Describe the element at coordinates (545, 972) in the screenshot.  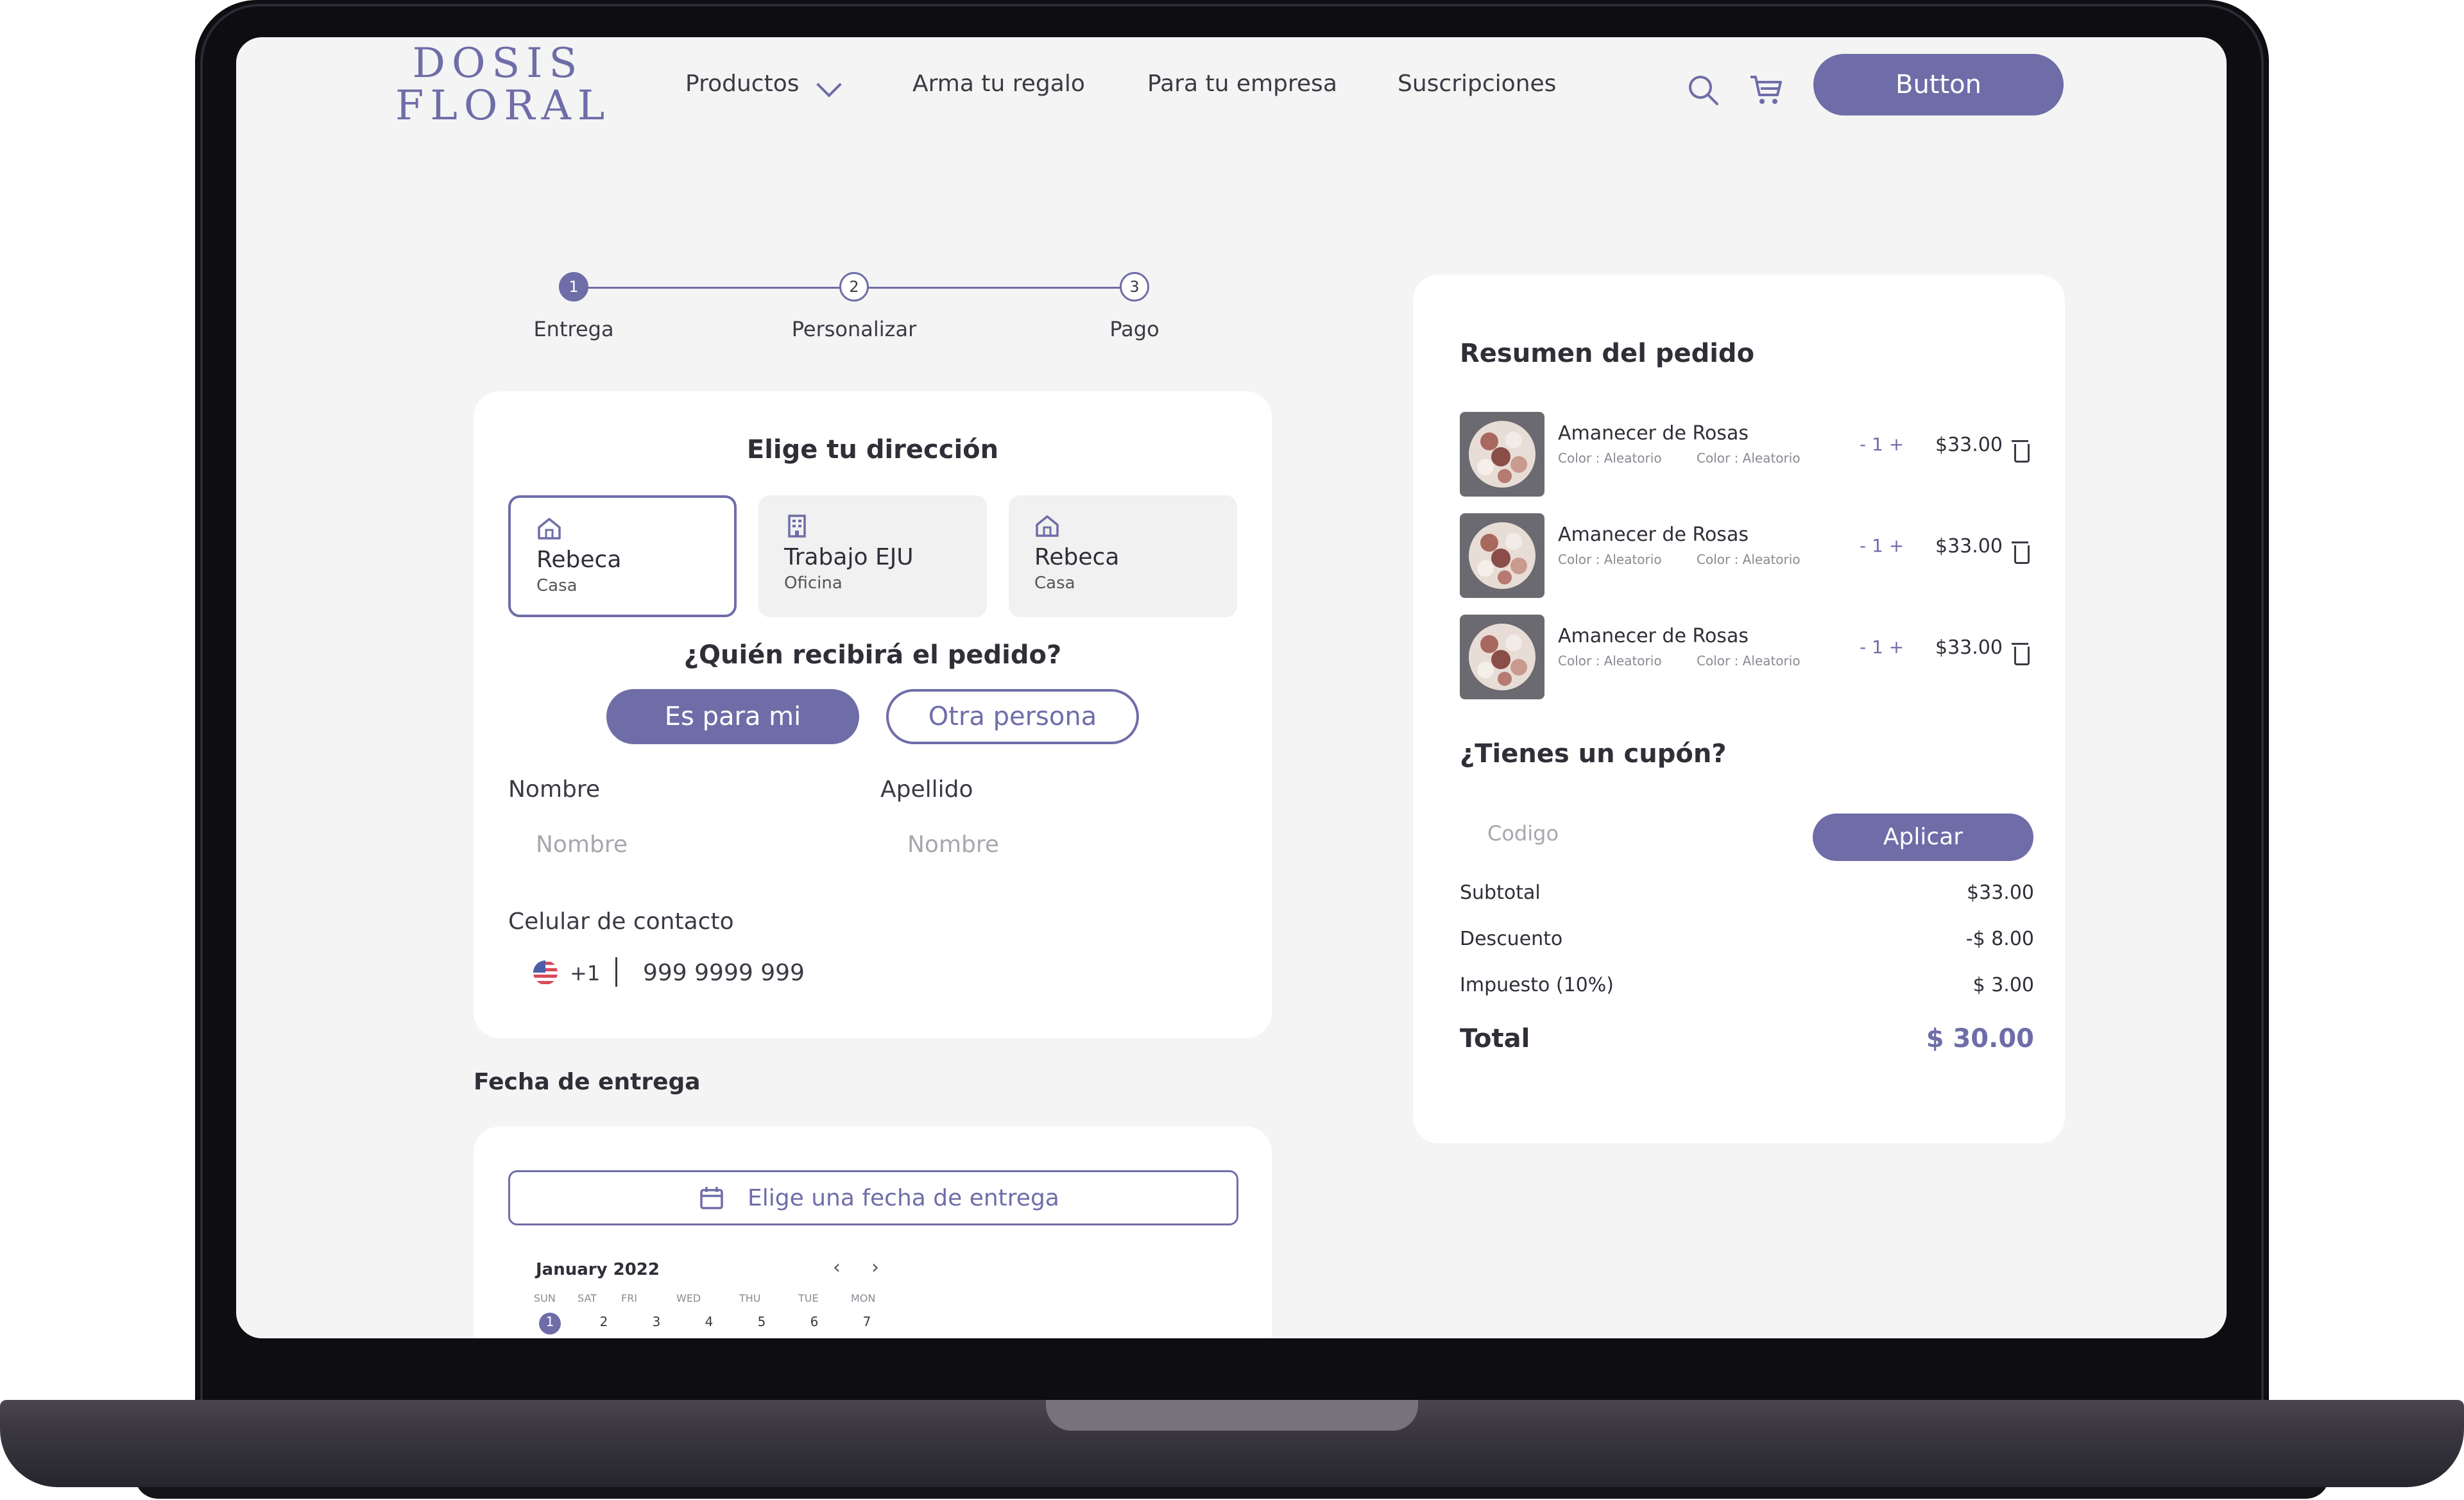
I see `us-flag-icon` at that location.